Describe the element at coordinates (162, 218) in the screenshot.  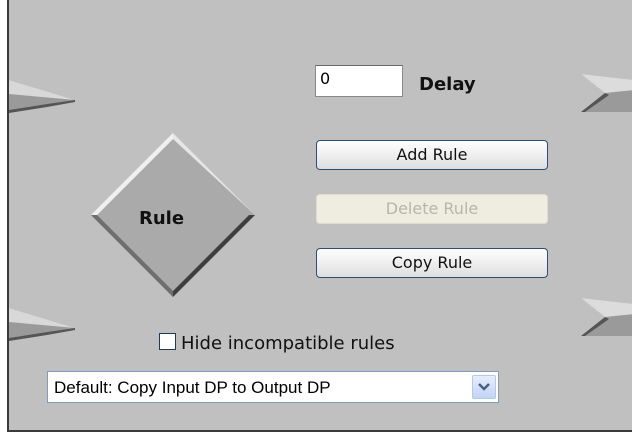
I see `rule-node-label: Rule` at that location.